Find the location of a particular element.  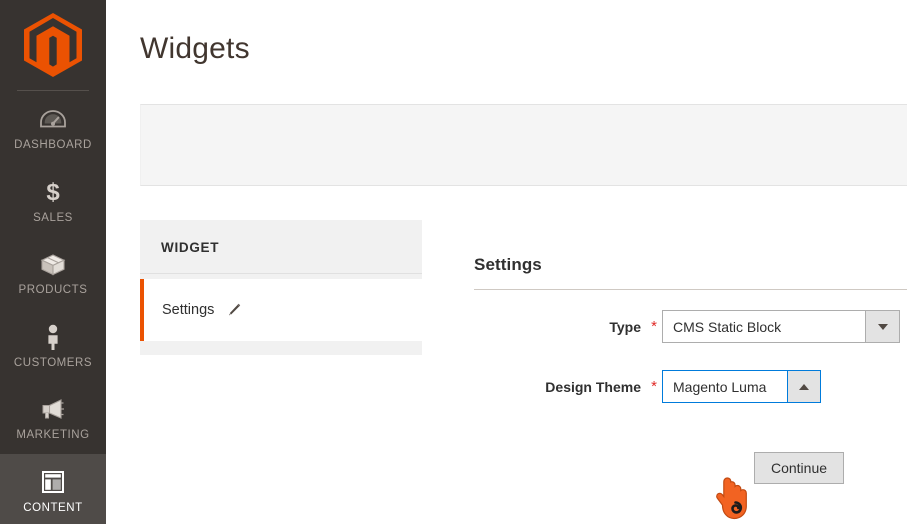

type-required-marker: * is located at coordinates (654, 326).